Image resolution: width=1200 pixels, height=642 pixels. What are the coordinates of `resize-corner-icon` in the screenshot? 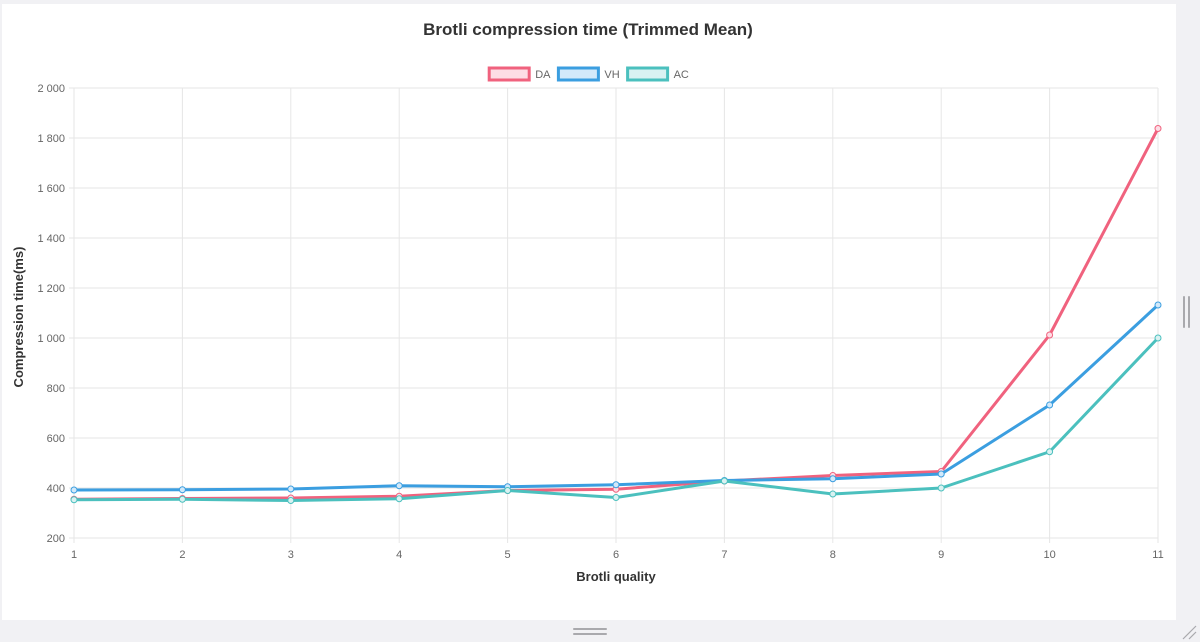 It's located at (1189, 632).